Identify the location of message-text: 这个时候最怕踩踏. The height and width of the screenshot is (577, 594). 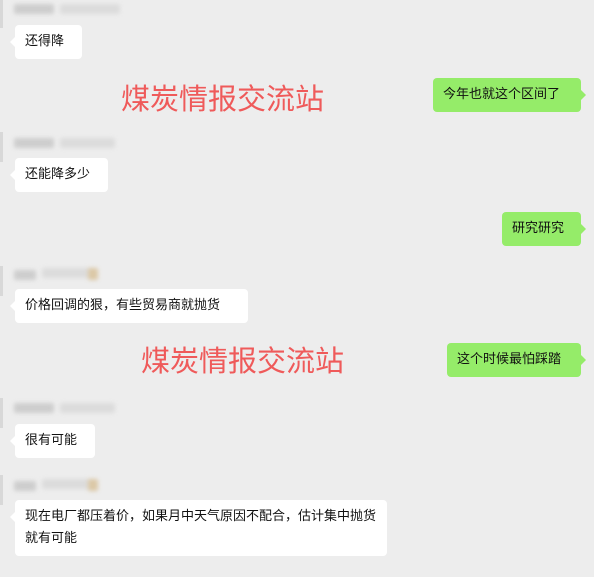
(509, 359).